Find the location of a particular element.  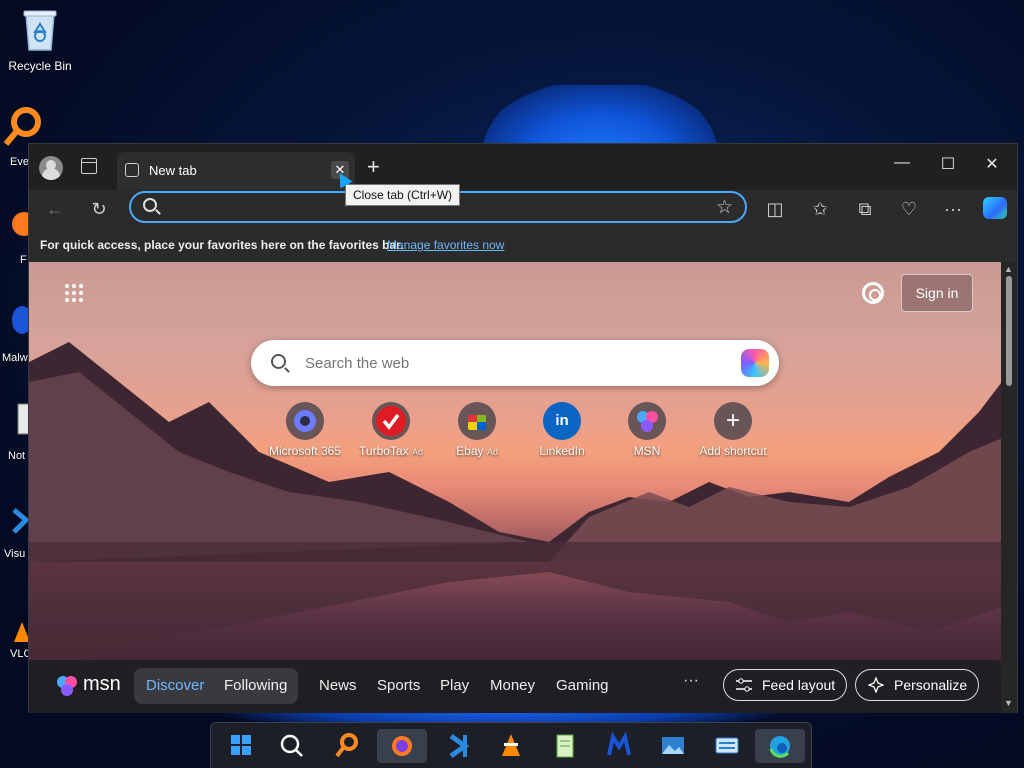

desktop-shortcut-notepad: Not is located at coordinates (15, 437).